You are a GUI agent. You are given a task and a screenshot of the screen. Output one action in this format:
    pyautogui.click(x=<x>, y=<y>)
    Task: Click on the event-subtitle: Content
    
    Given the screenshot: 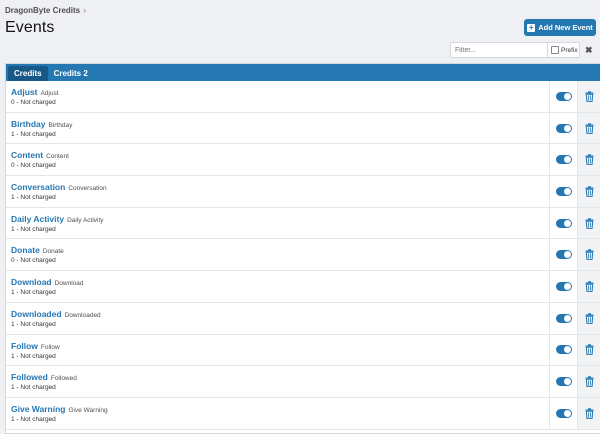 What is the action you would take?
    pyautogui.click(x=57, y=157)
    